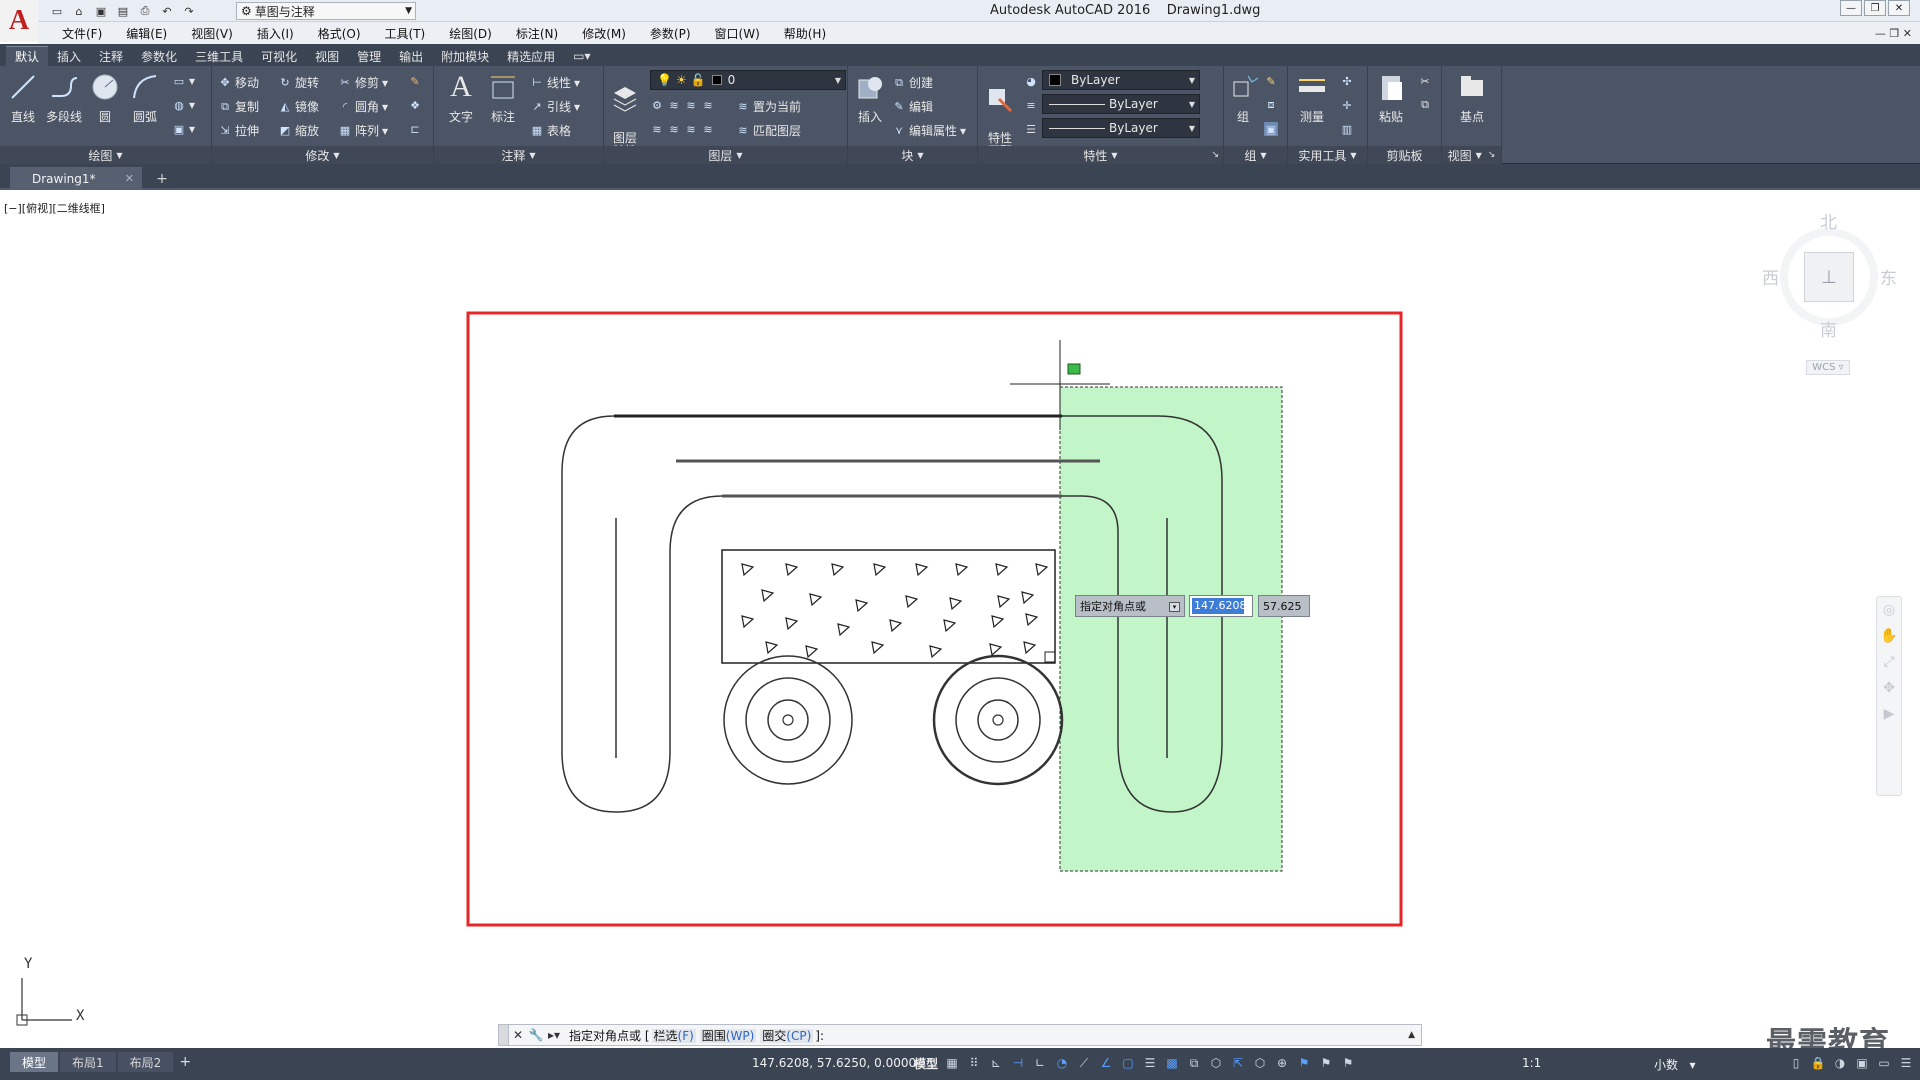  What do you see at coordinates (787, 1035) in the screenshot?
I see `option-cpolygon: 圈交(CP)` at bounding box center [787, 1035].